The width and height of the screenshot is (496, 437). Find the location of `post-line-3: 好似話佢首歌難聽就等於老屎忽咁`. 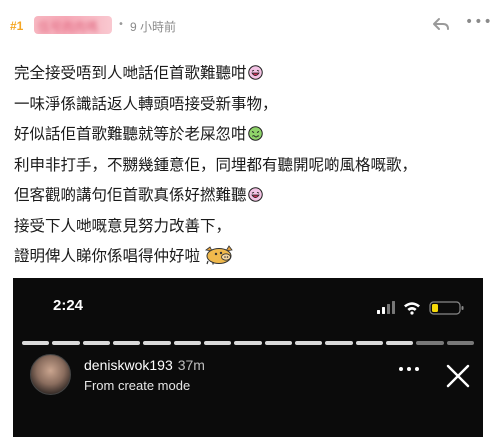

post-line-3: 好似話佢首歌難聽就等於老屎忽咁 is located at coordinates (249, 134).